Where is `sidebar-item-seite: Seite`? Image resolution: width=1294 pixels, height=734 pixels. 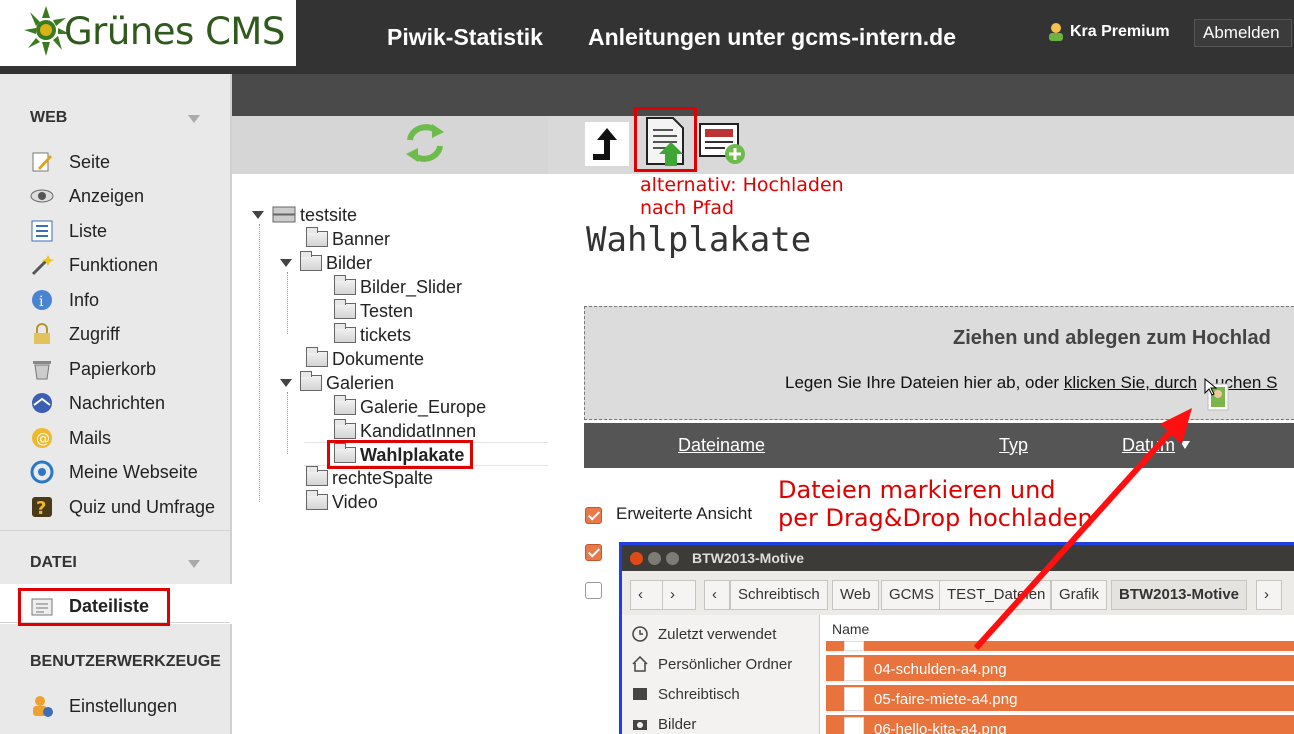 sidebar-item-seite: Seite is located at coordinates (70, 162).